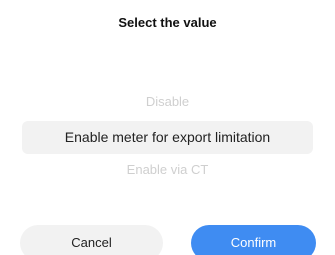 This screenshot has width=335, height=255. I want to click on dialog-title: Select the value, so click(167, 22).